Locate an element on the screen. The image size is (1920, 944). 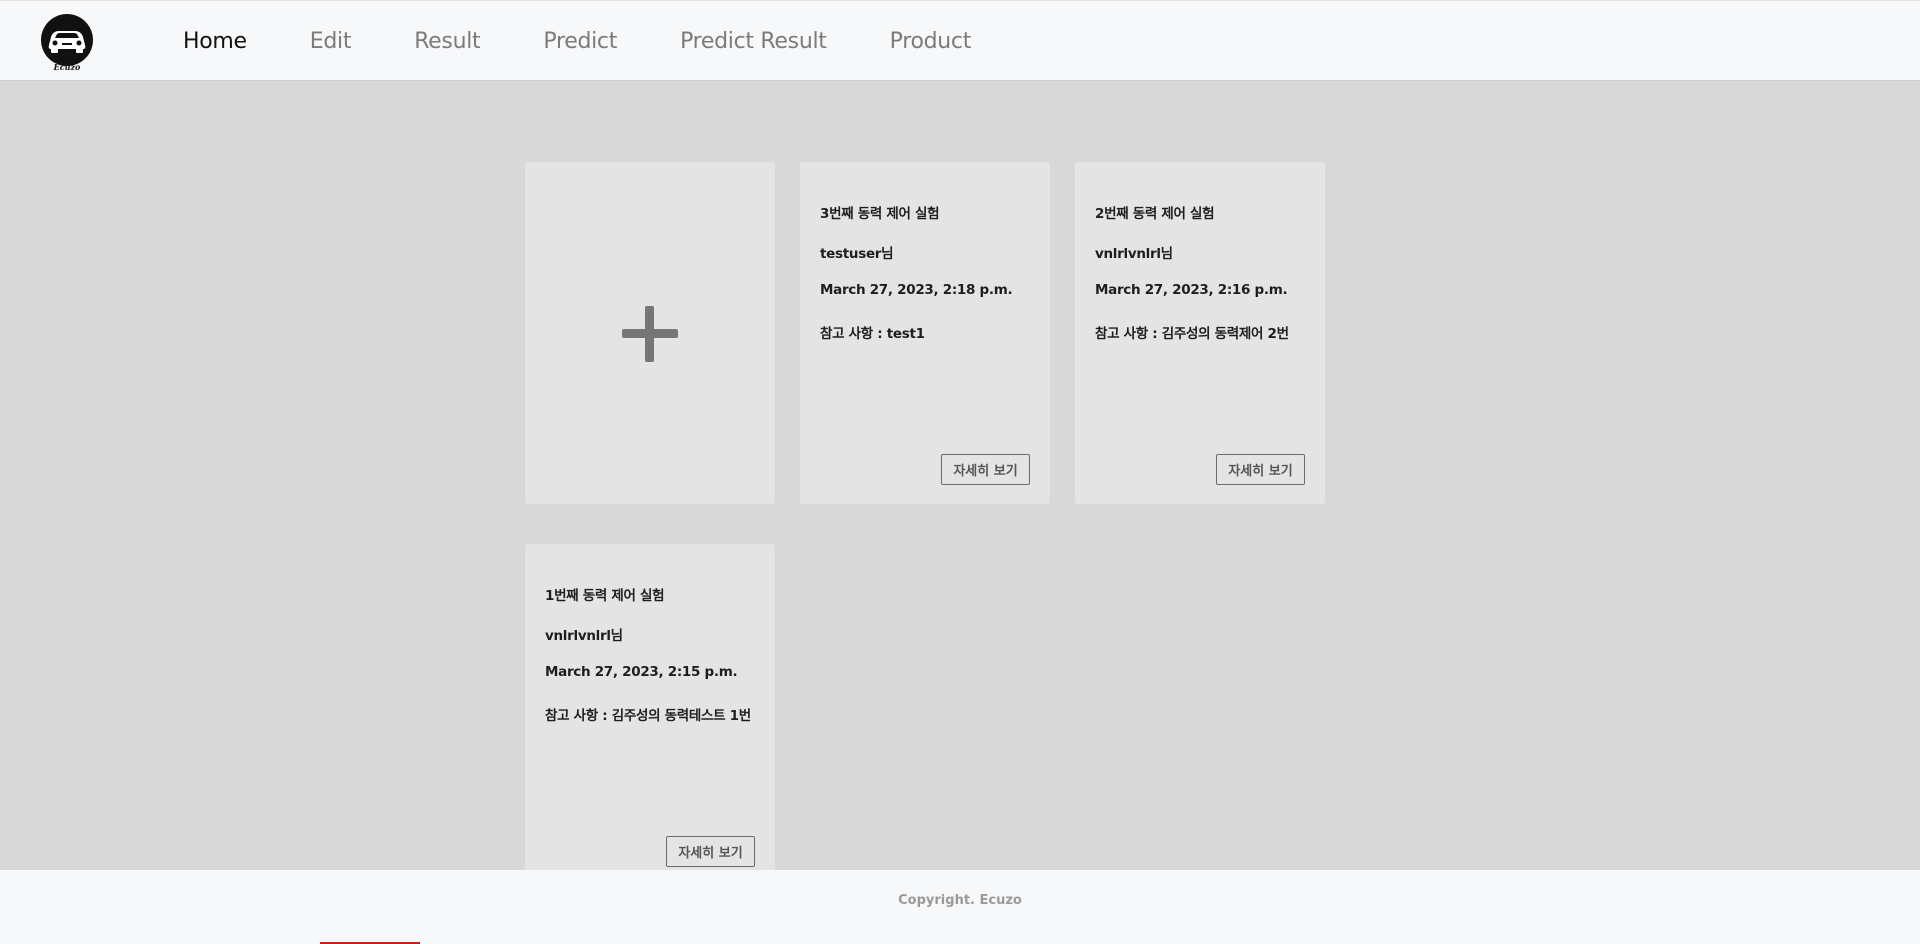
nav-edit: Edit is located at coordinates (331, 41).